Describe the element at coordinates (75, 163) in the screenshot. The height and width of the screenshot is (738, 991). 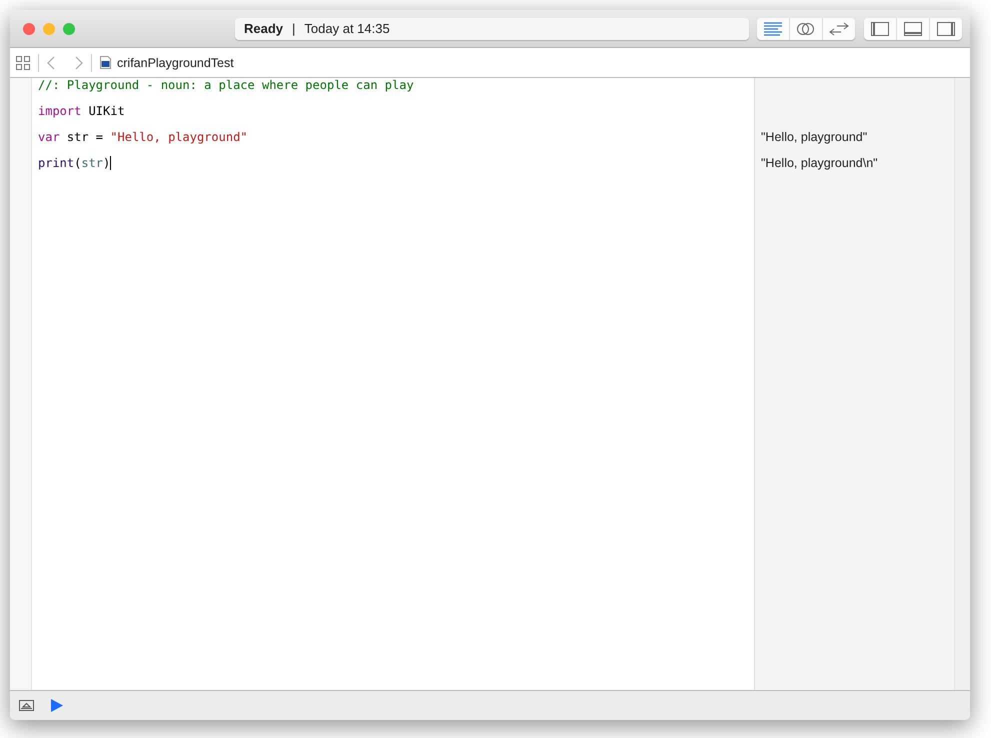
I see `code-line: print(str)` at that location.